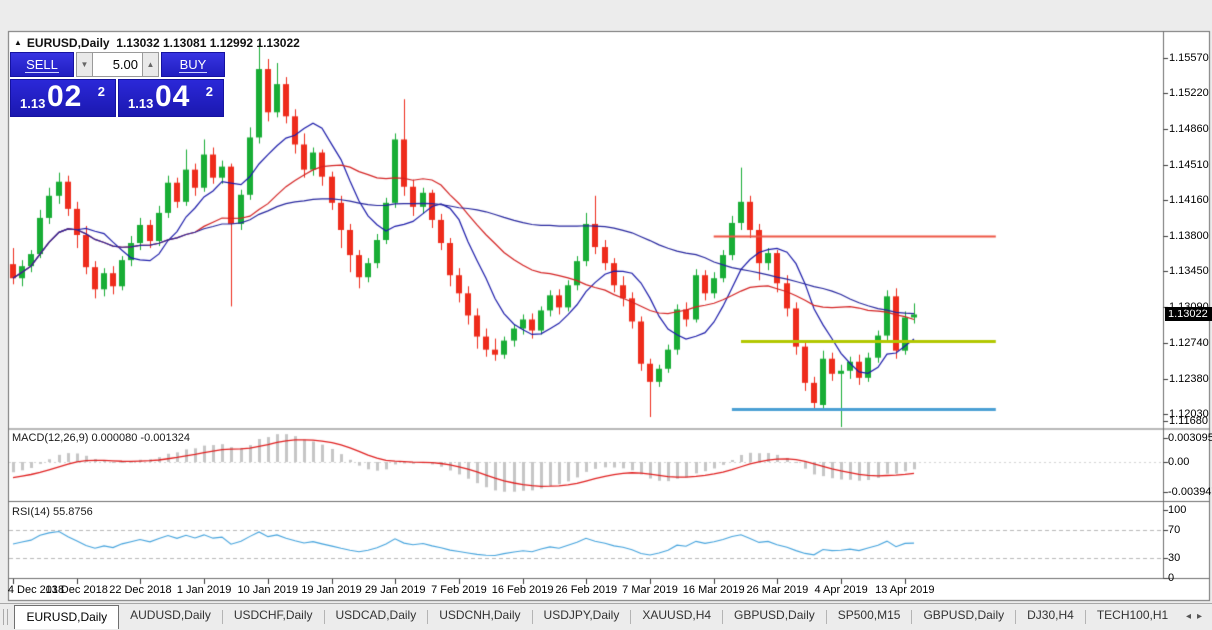 The width and height of the screenshot is (1212, 630). Describe the element at coordinates (650, 590) in the screenshot. I see `date-axis-label: 7 Mar 2019` at that location.